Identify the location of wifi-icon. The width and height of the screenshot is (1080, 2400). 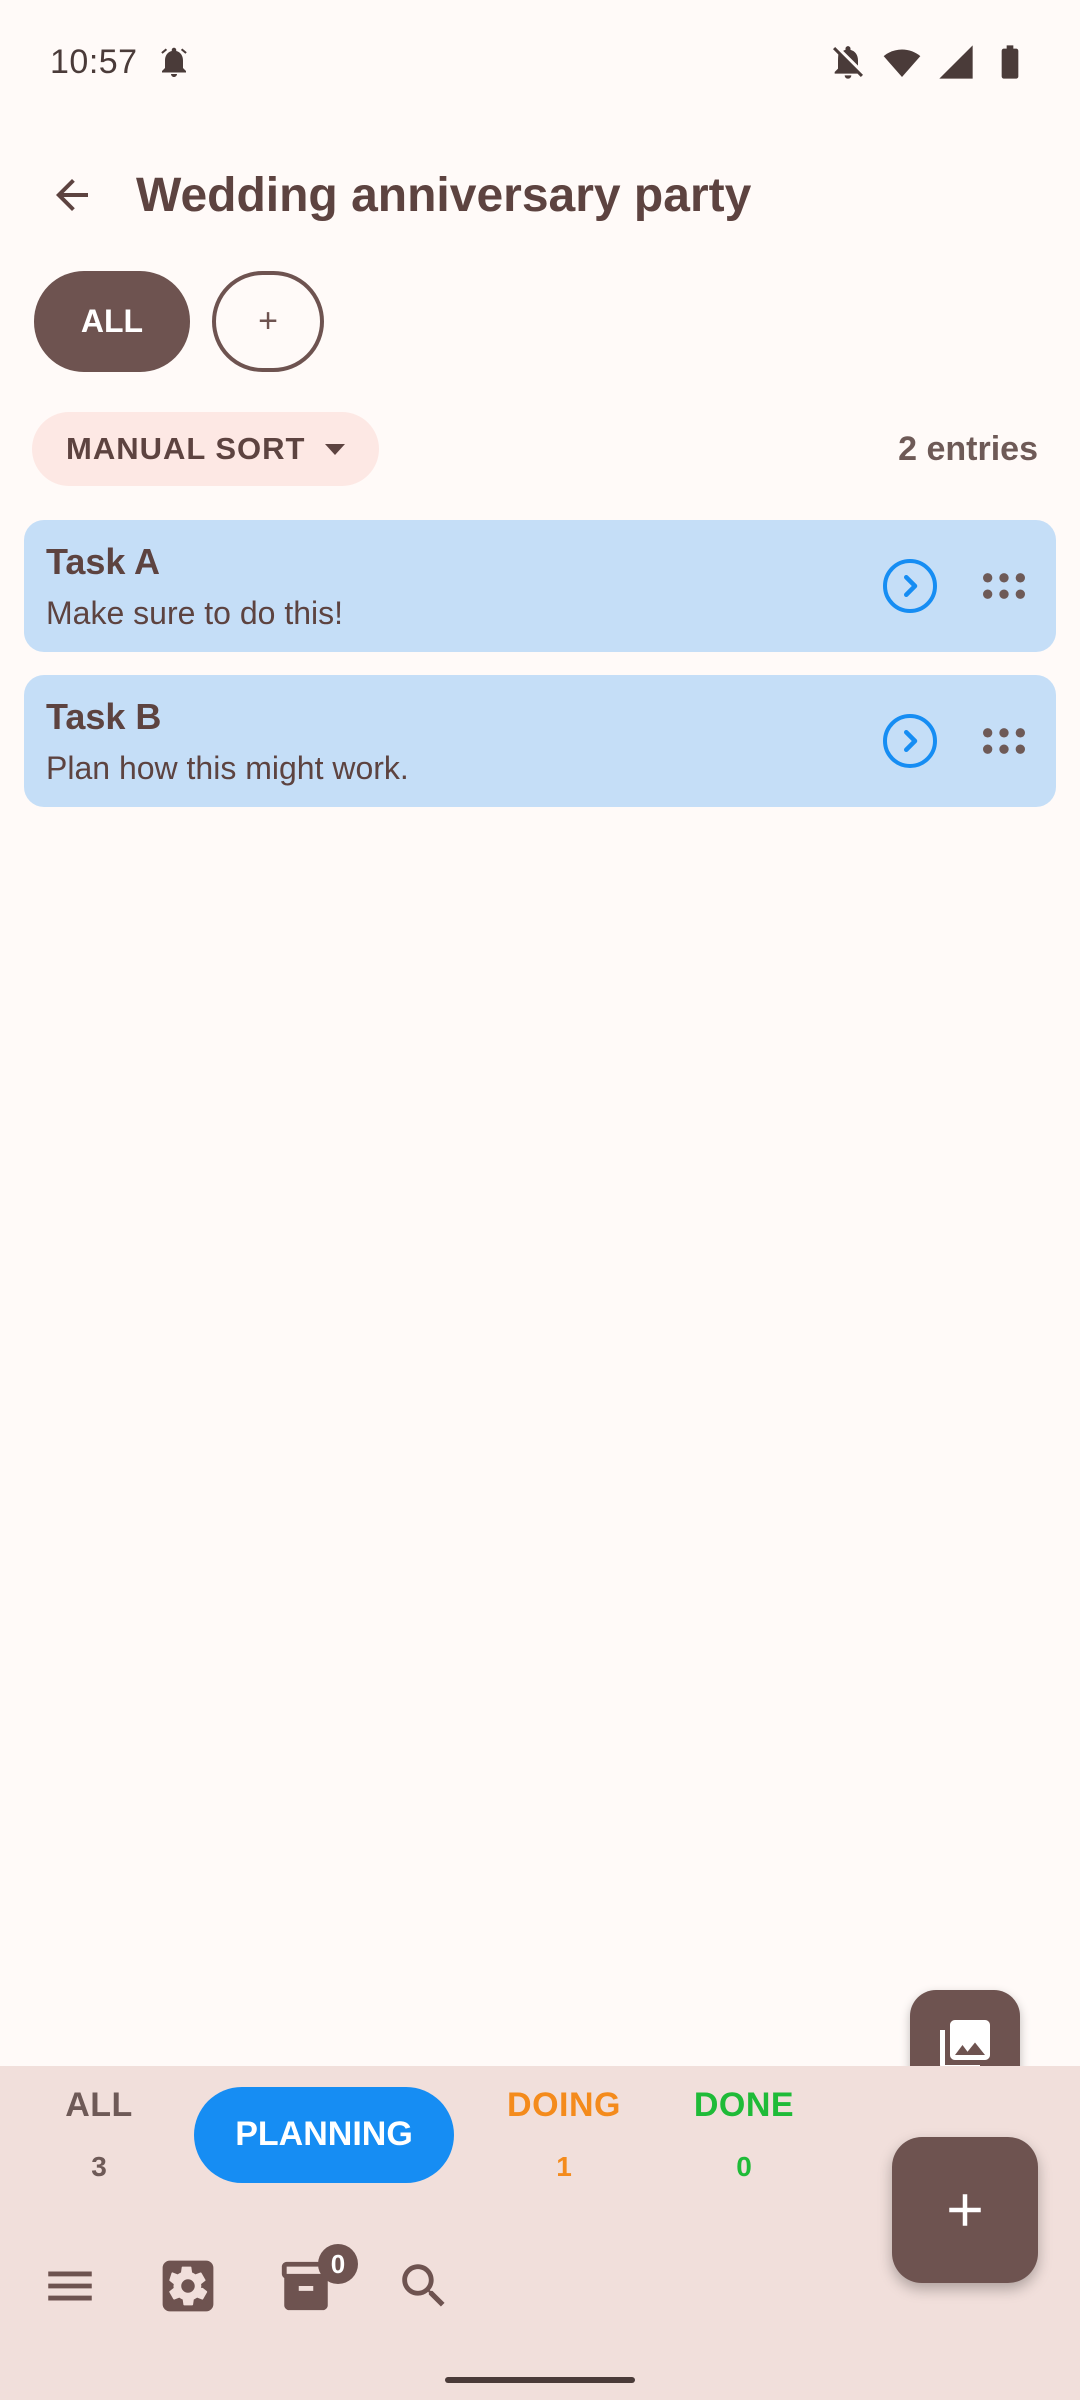
(902, 63).